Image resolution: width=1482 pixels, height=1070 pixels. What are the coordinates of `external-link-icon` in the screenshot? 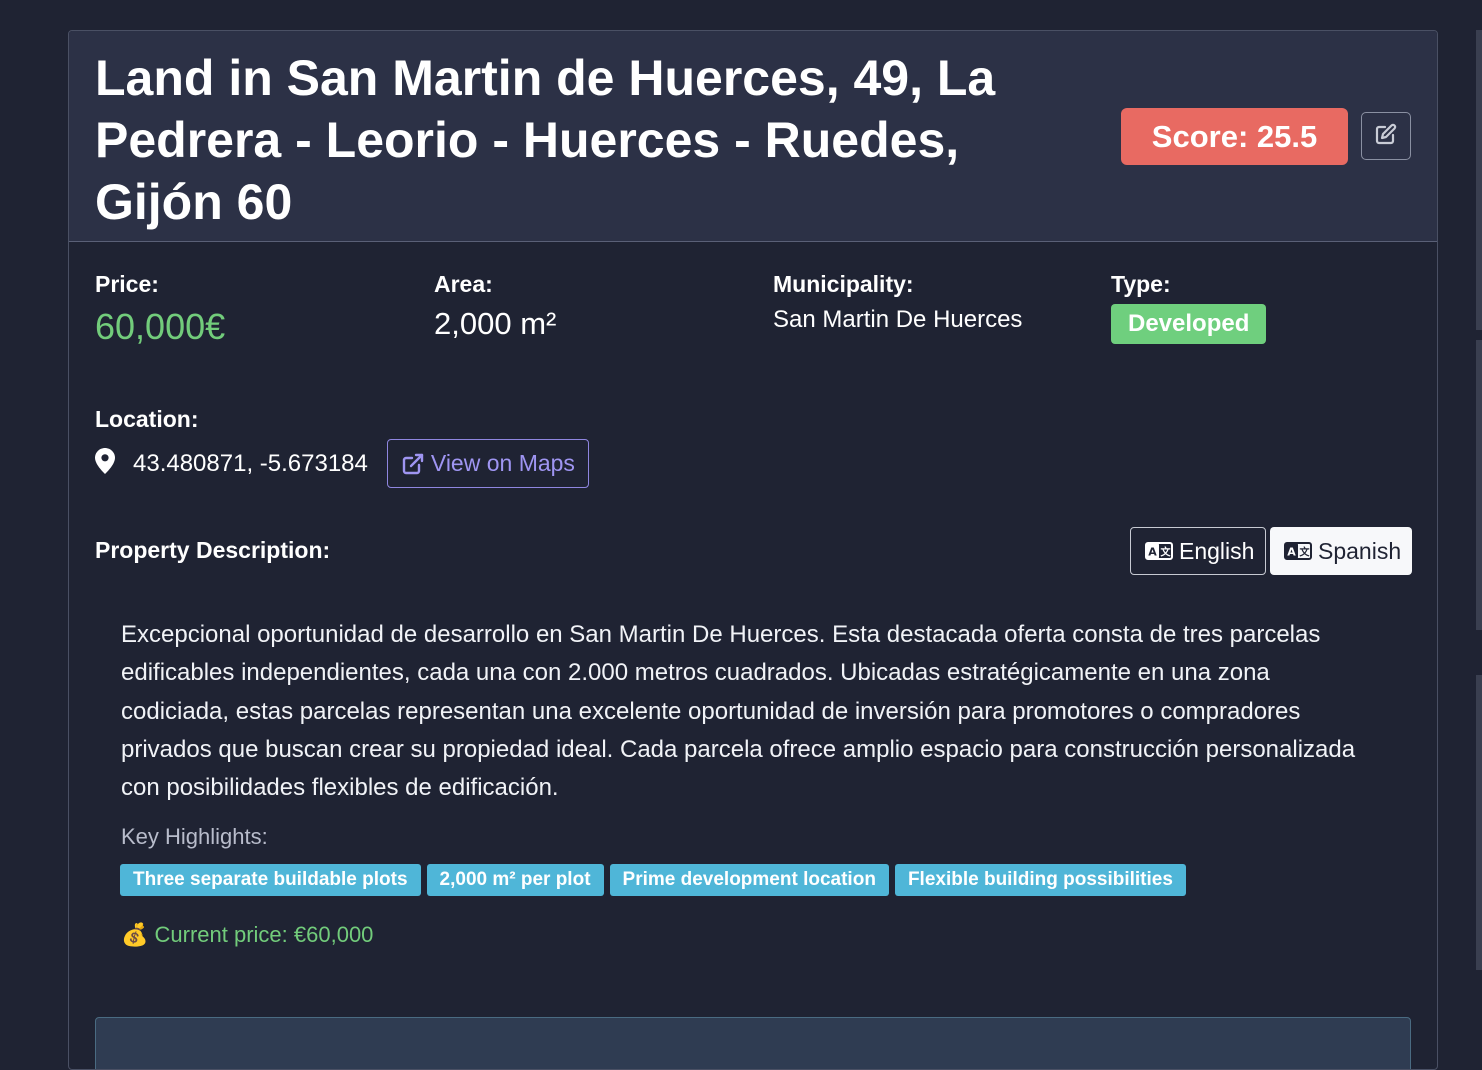 It's located at (413, 464).